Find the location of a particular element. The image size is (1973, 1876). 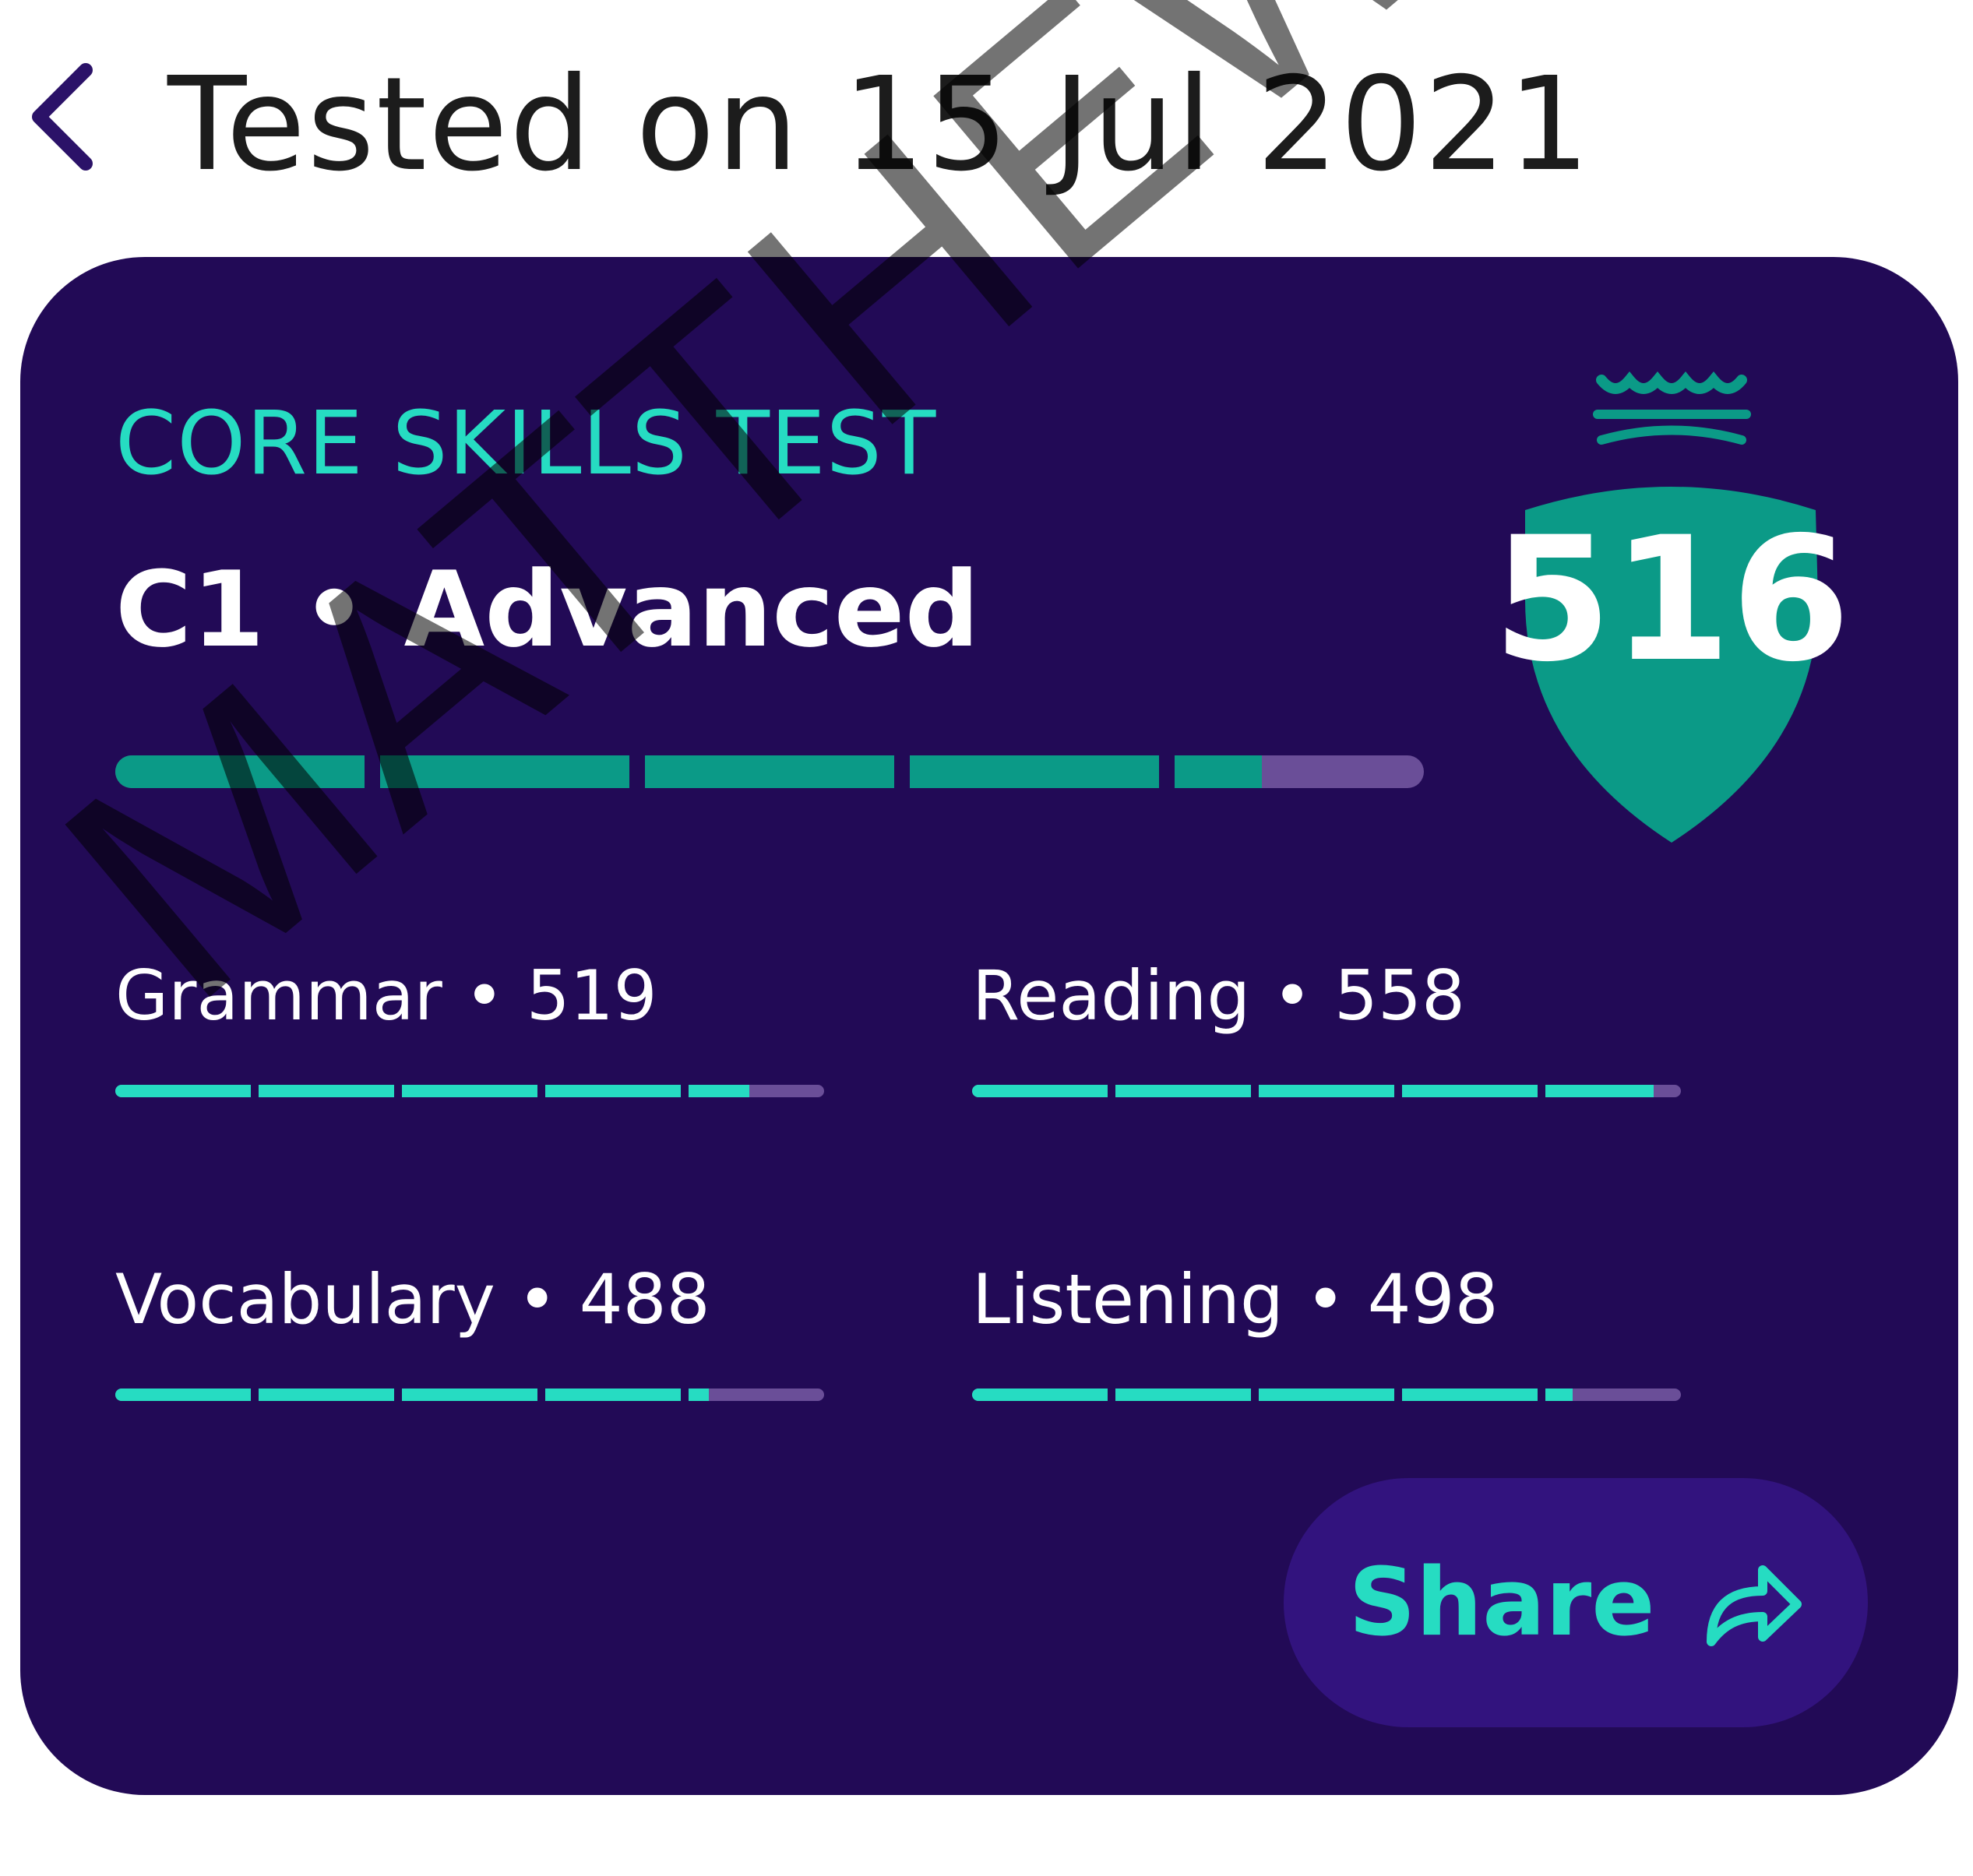

skill-listening: Listening • 498 is located at coordinates (1326, 1333).